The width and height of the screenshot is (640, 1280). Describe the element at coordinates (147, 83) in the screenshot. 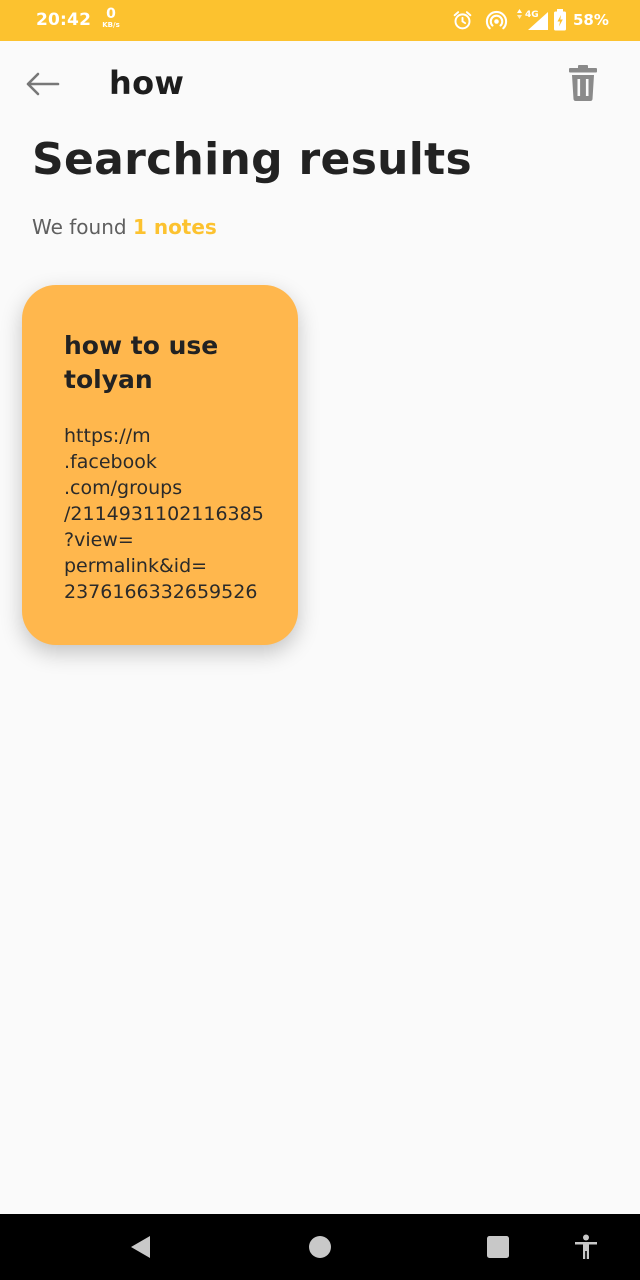

I see `search-query: how` at that location.